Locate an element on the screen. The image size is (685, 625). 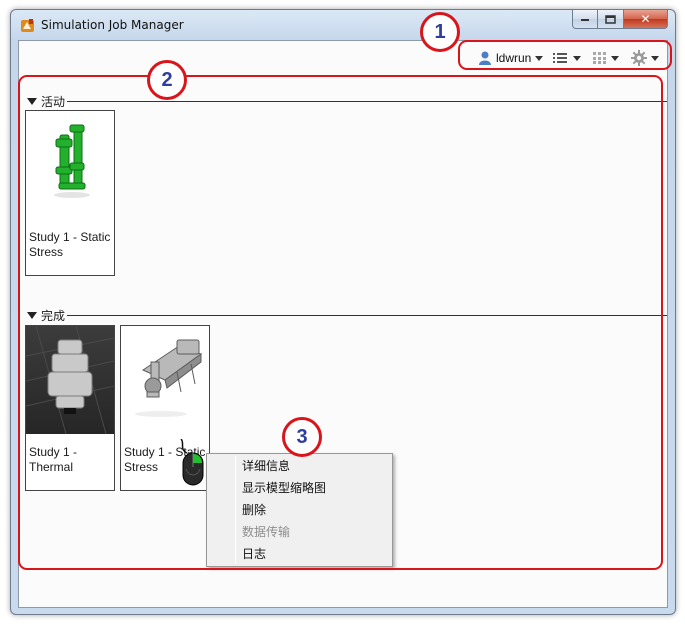
close-button: ✕ is located at coordinates (646, 19).